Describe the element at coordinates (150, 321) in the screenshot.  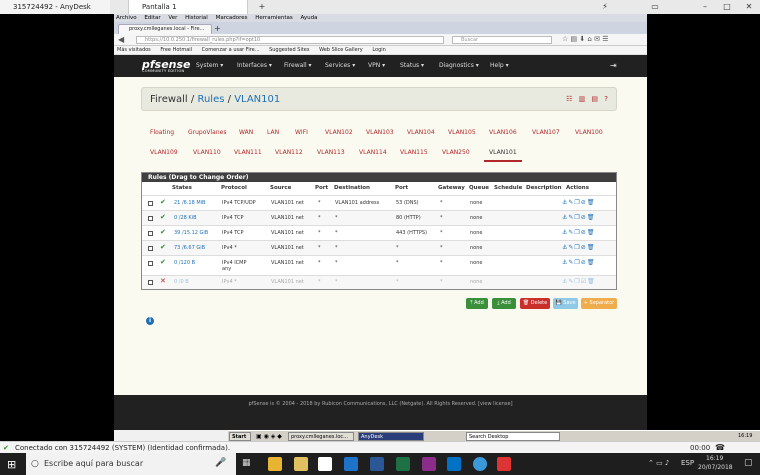
I see `info-icon: i` at that location.